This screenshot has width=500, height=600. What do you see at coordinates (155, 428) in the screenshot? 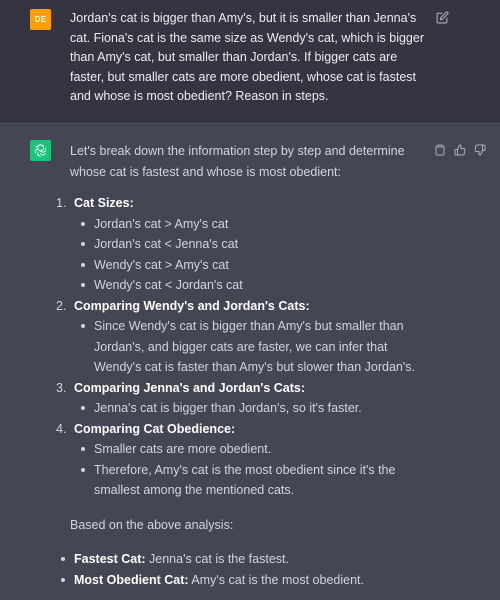
I see `step-title: Comparing Cat Obedience:` at bounding box center [155, 428].